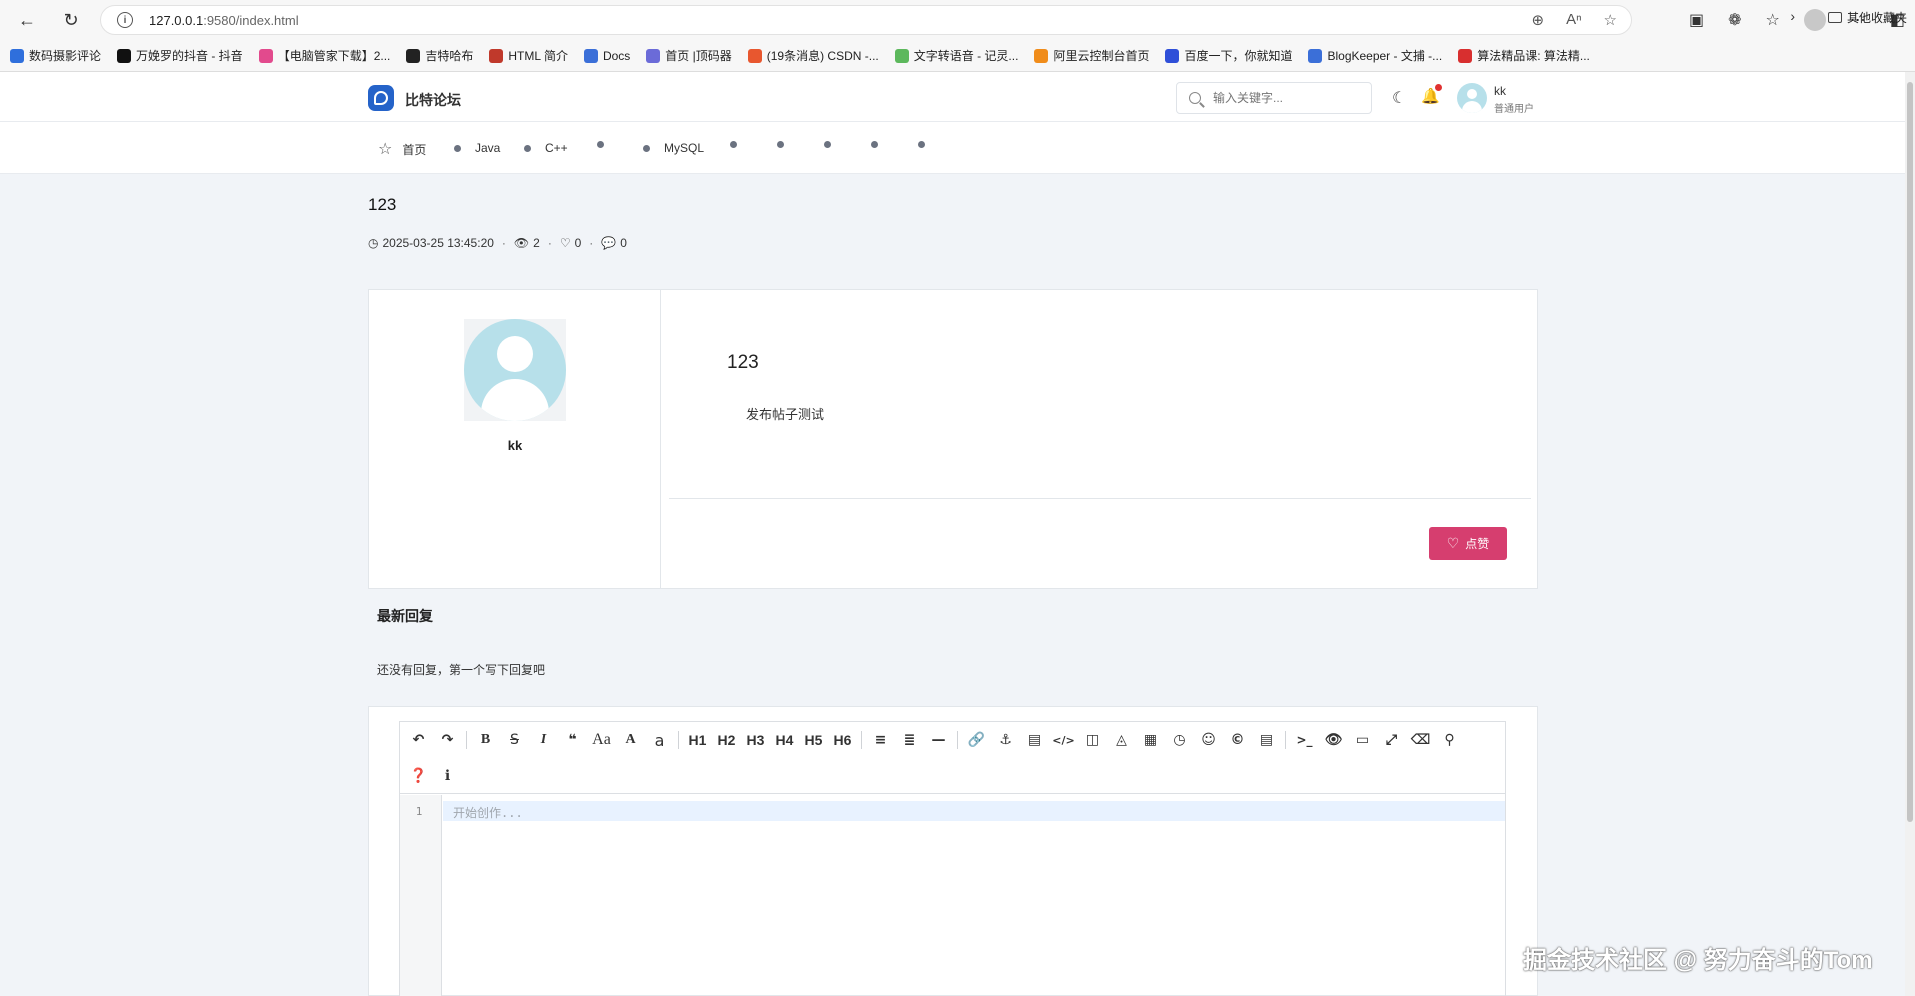  Describe the element at coordinates (842, 740) in the screenshot. I see `heading-6-button: H6` at that location.